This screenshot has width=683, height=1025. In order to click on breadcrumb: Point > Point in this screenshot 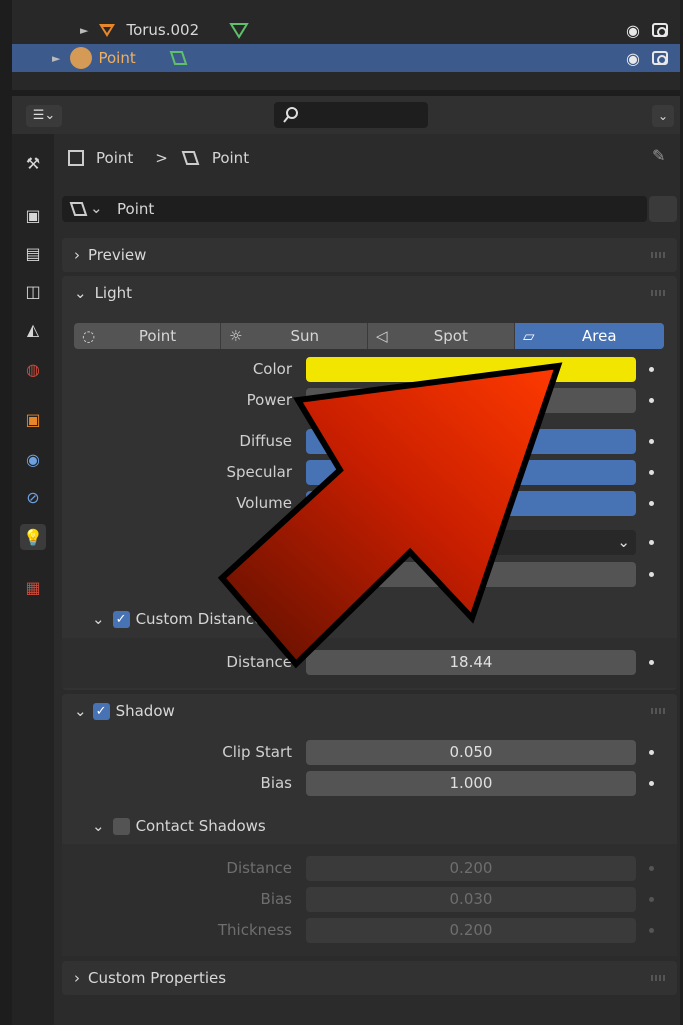, I will do `click(158, 158)`.